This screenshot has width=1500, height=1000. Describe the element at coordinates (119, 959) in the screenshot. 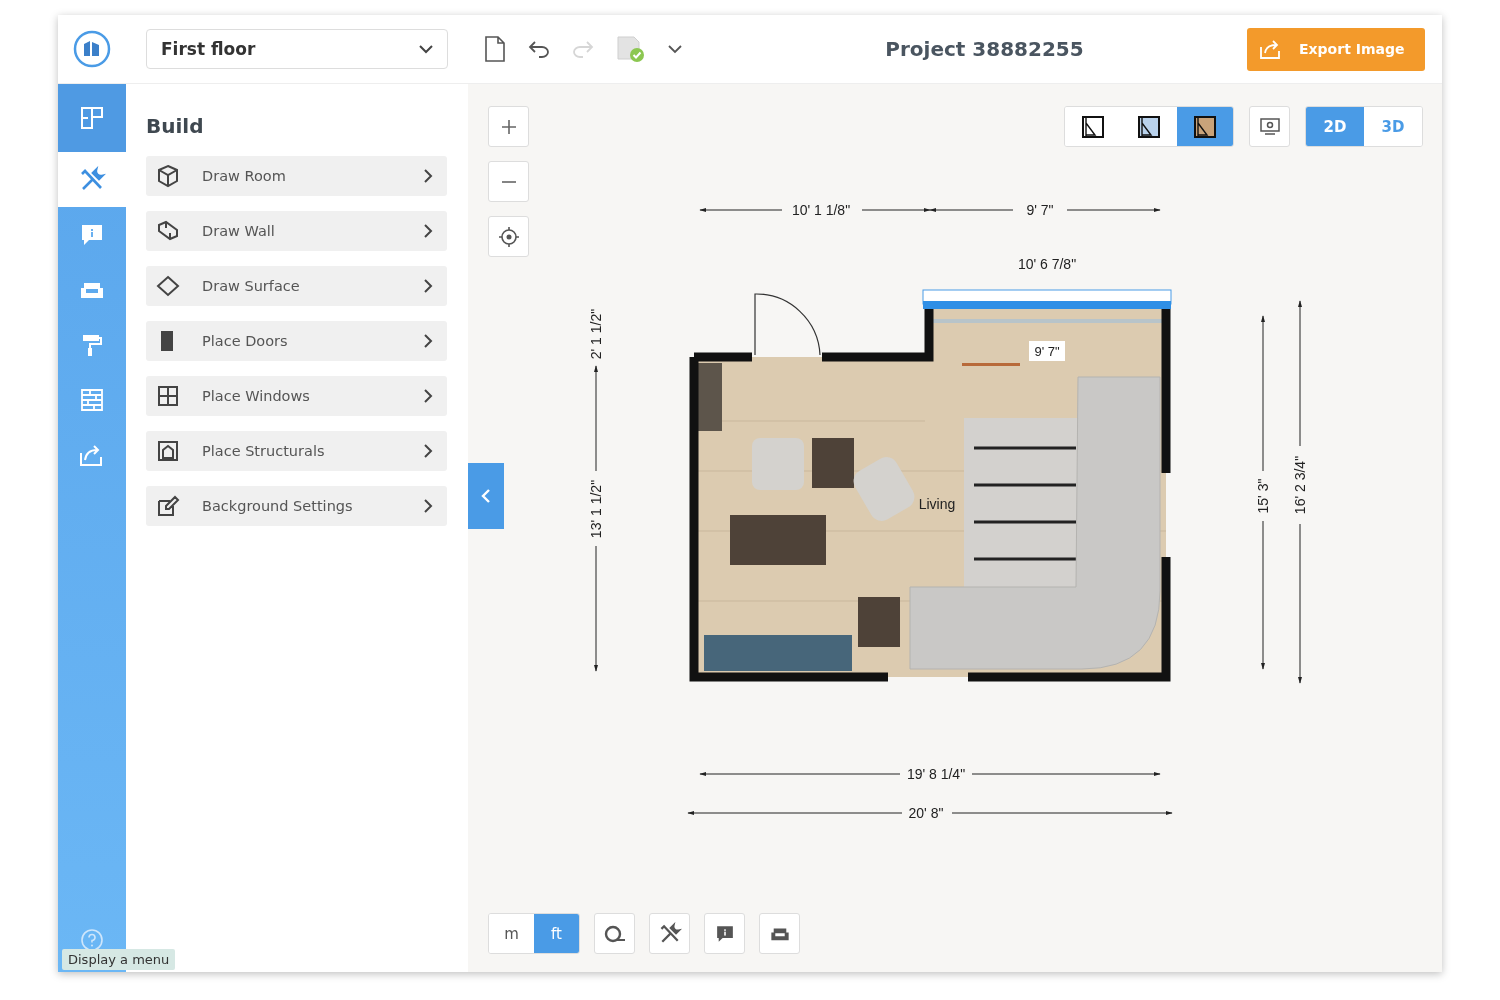

I see `tooltip: Display a menu` at that location.